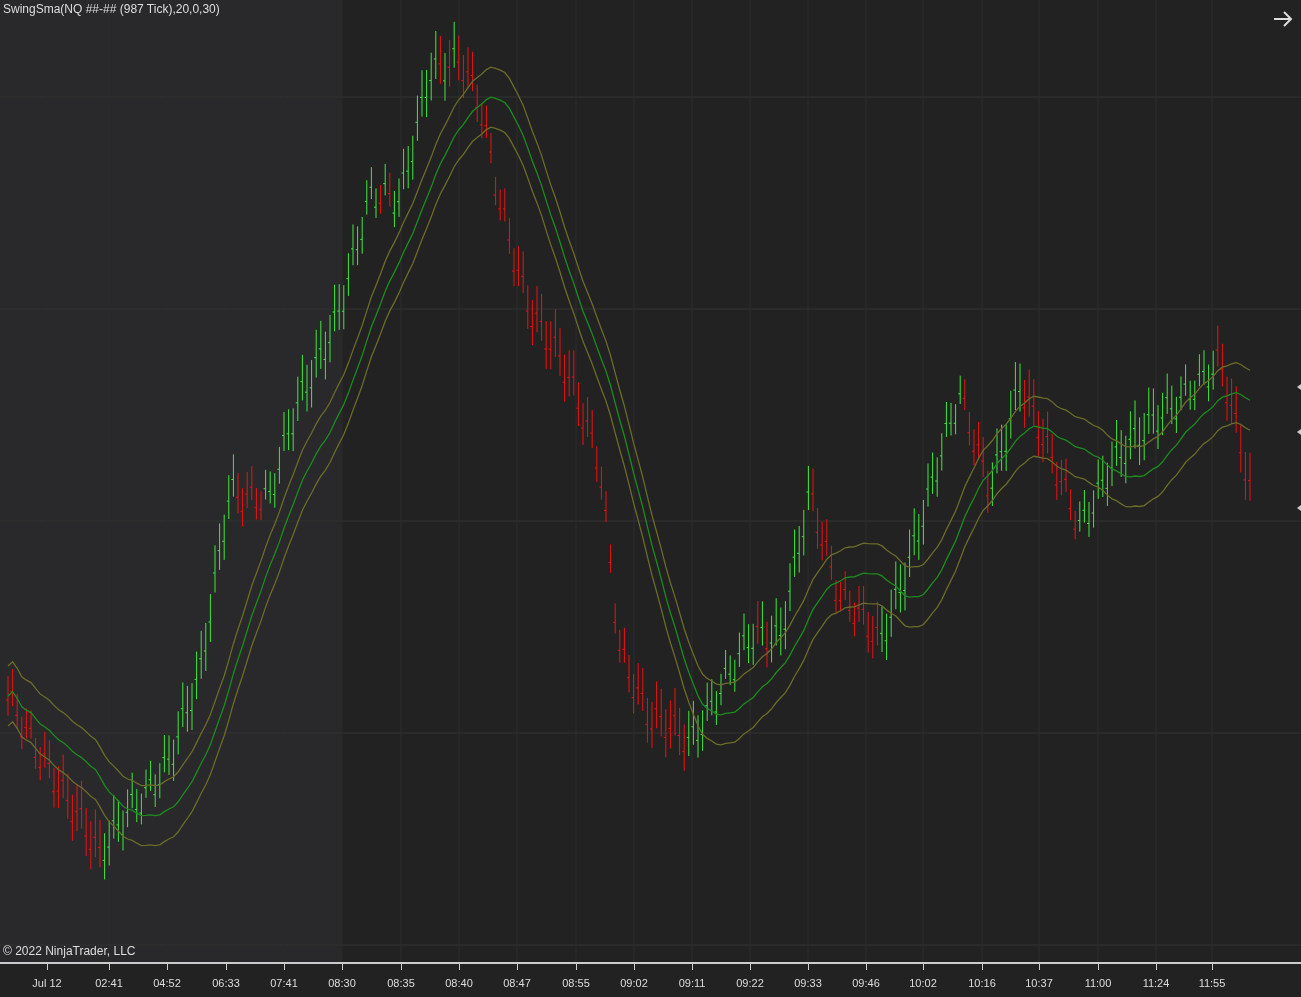  I want to click on indicator-label: SwingSma(NQ ##-## (987 Tick),20,0,30), so click(111, 9).